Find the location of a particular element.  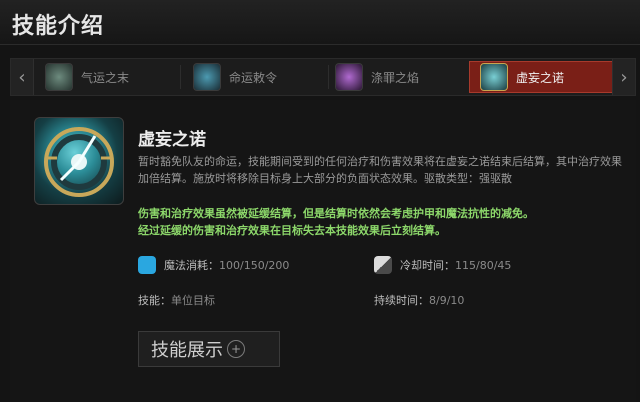

skill-purifying-flames-icon is located at coordinates (349, 77).